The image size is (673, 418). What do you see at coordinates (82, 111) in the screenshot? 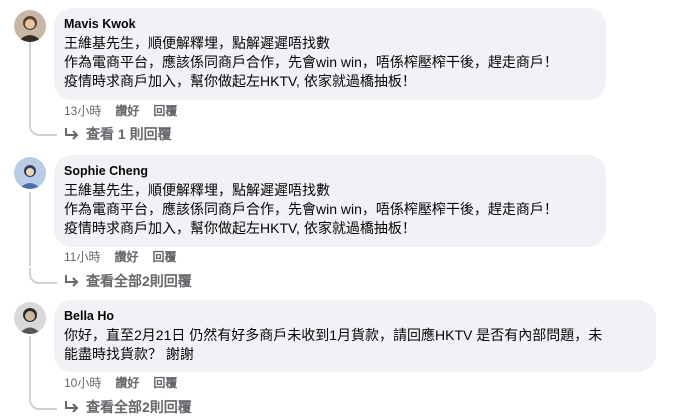
I see `comment-timestamp: 13小時` at bounding box center [82, 111].